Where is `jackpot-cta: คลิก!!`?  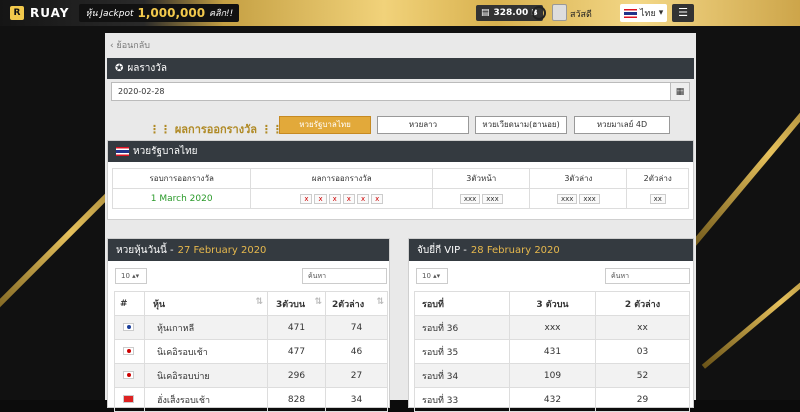
jackpot-cta: คลิก!! is located at coordinates (221, 14).